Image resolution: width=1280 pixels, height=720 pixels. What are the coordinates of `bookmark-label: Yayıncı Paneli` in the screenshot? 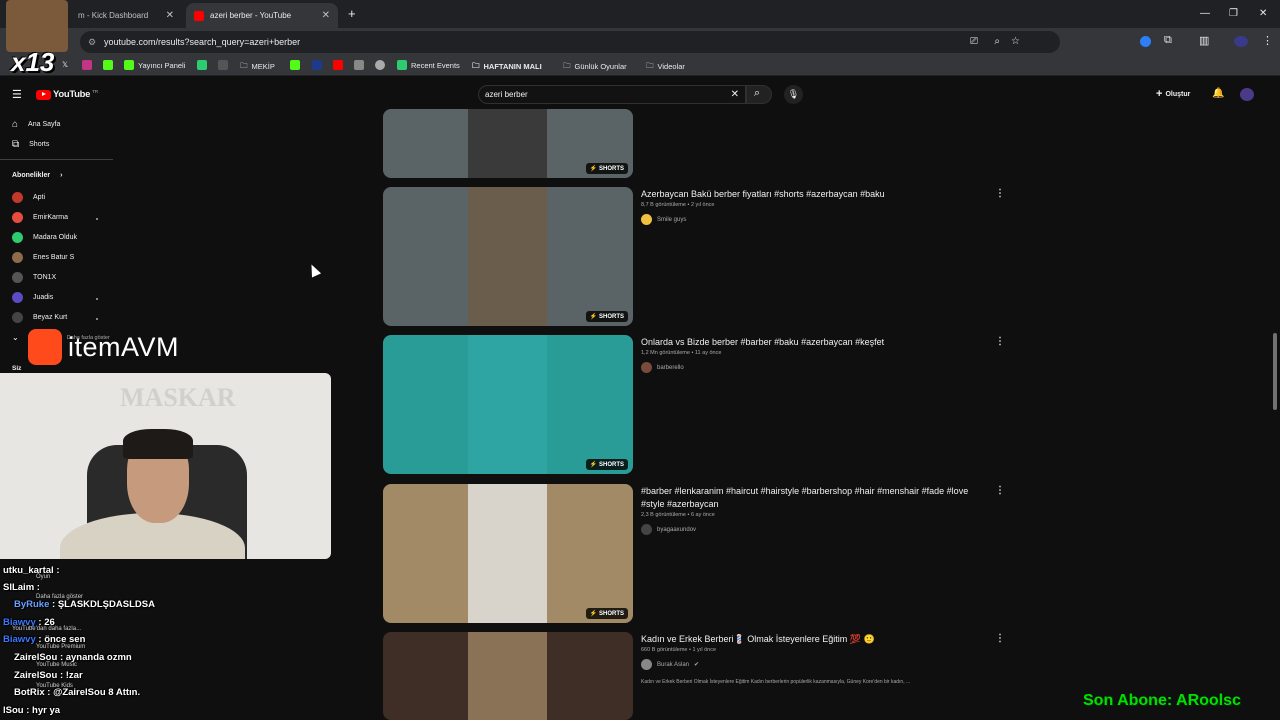 It's located at (162, 65).